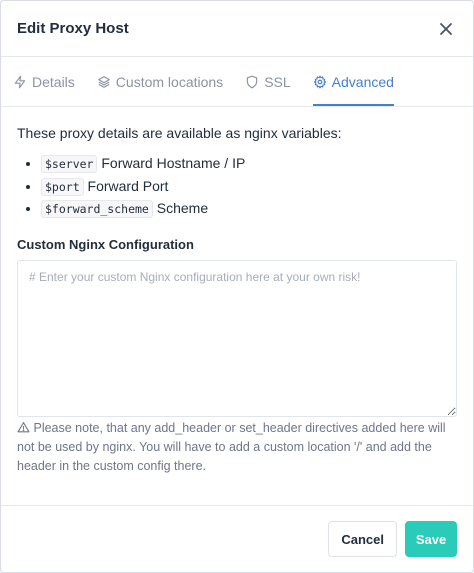 Image resolution: width=474 pixels, height=573 pixels. Describe the element at coordinates (249, 187) in the screenshot. I see `list-item: $port Forward Port` at that location.